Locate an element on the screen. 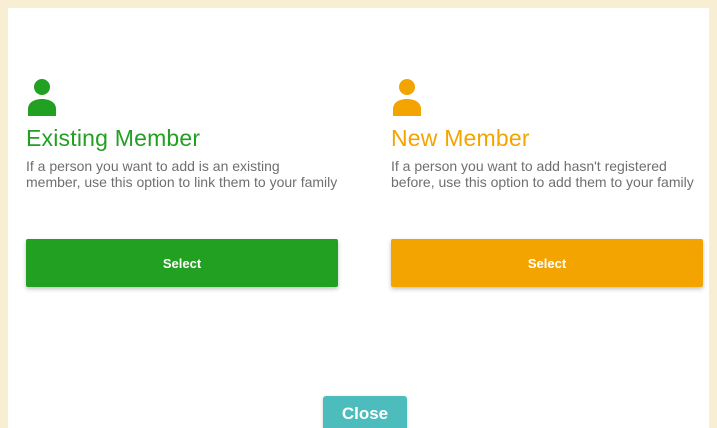 This screenshot has width=717, height=428. close-button: Close is located at coordinates (365, 412).